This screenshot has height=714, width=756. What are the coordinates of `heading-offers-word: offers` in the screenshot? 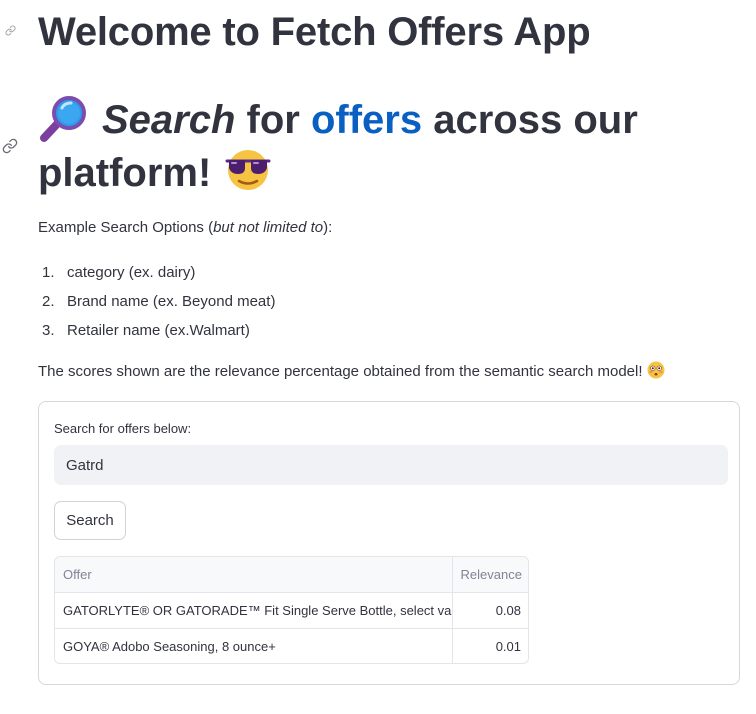 It's located at (366, 120).